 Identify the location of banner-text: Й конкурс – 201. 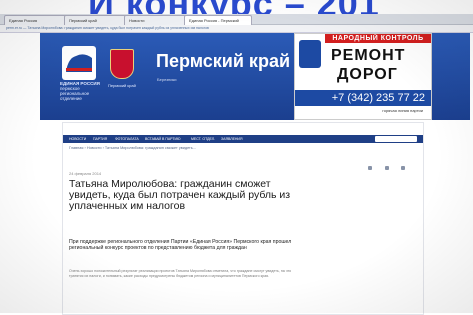
(234, 7).